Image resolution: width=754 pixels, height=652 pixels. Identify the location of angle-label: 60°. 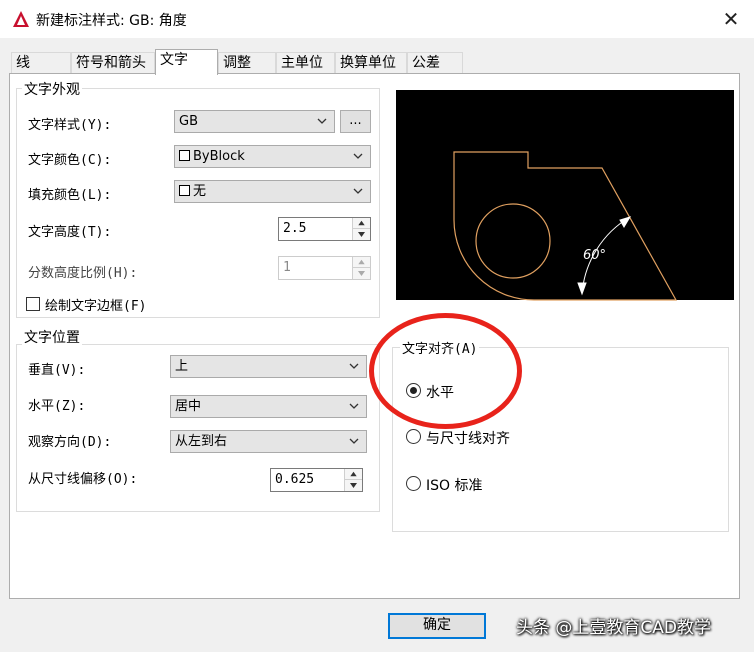
(594, 255).